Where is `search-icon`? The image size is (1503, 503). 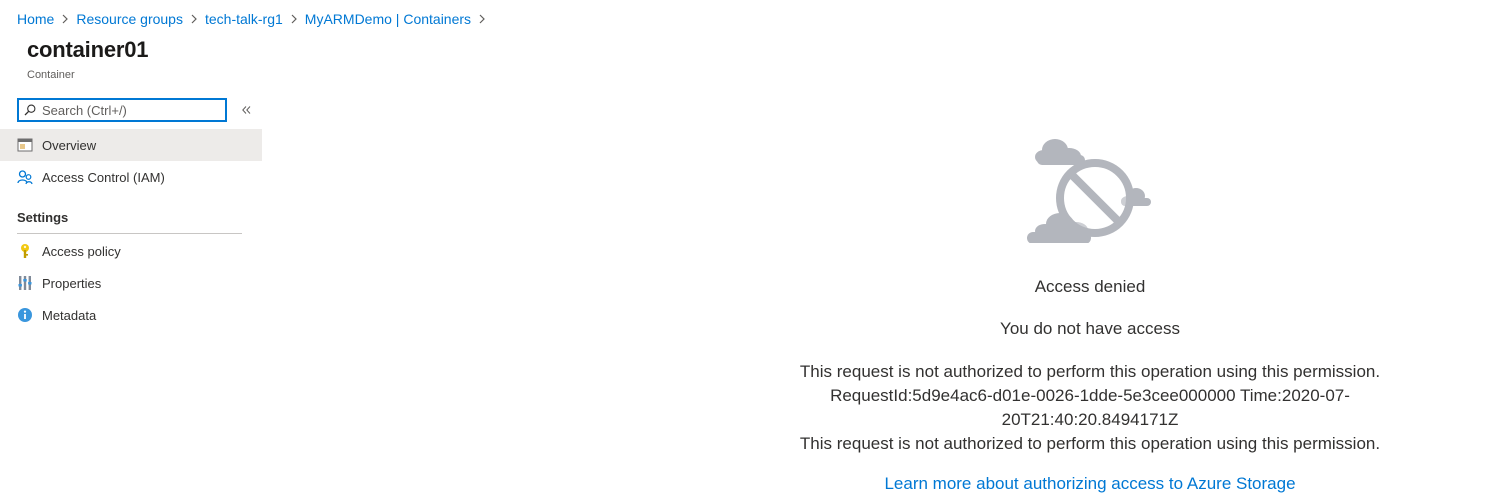
search-icon is located at coordinates (30, 110).